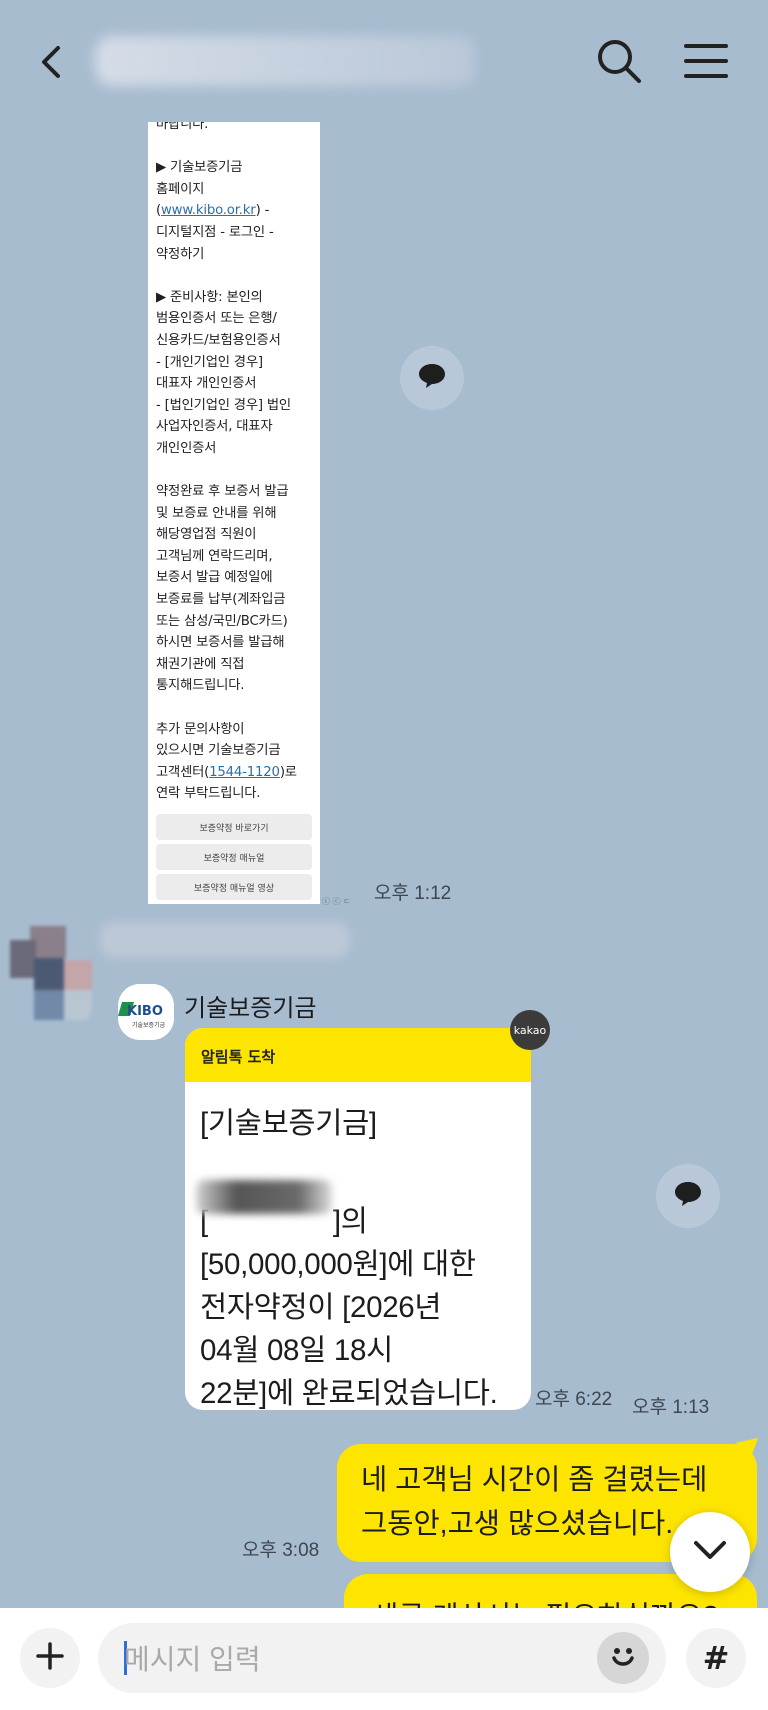 This screenshot has height=1710, width=768. I want to click on message-time: 오후 3:08, so click(281, 1550).